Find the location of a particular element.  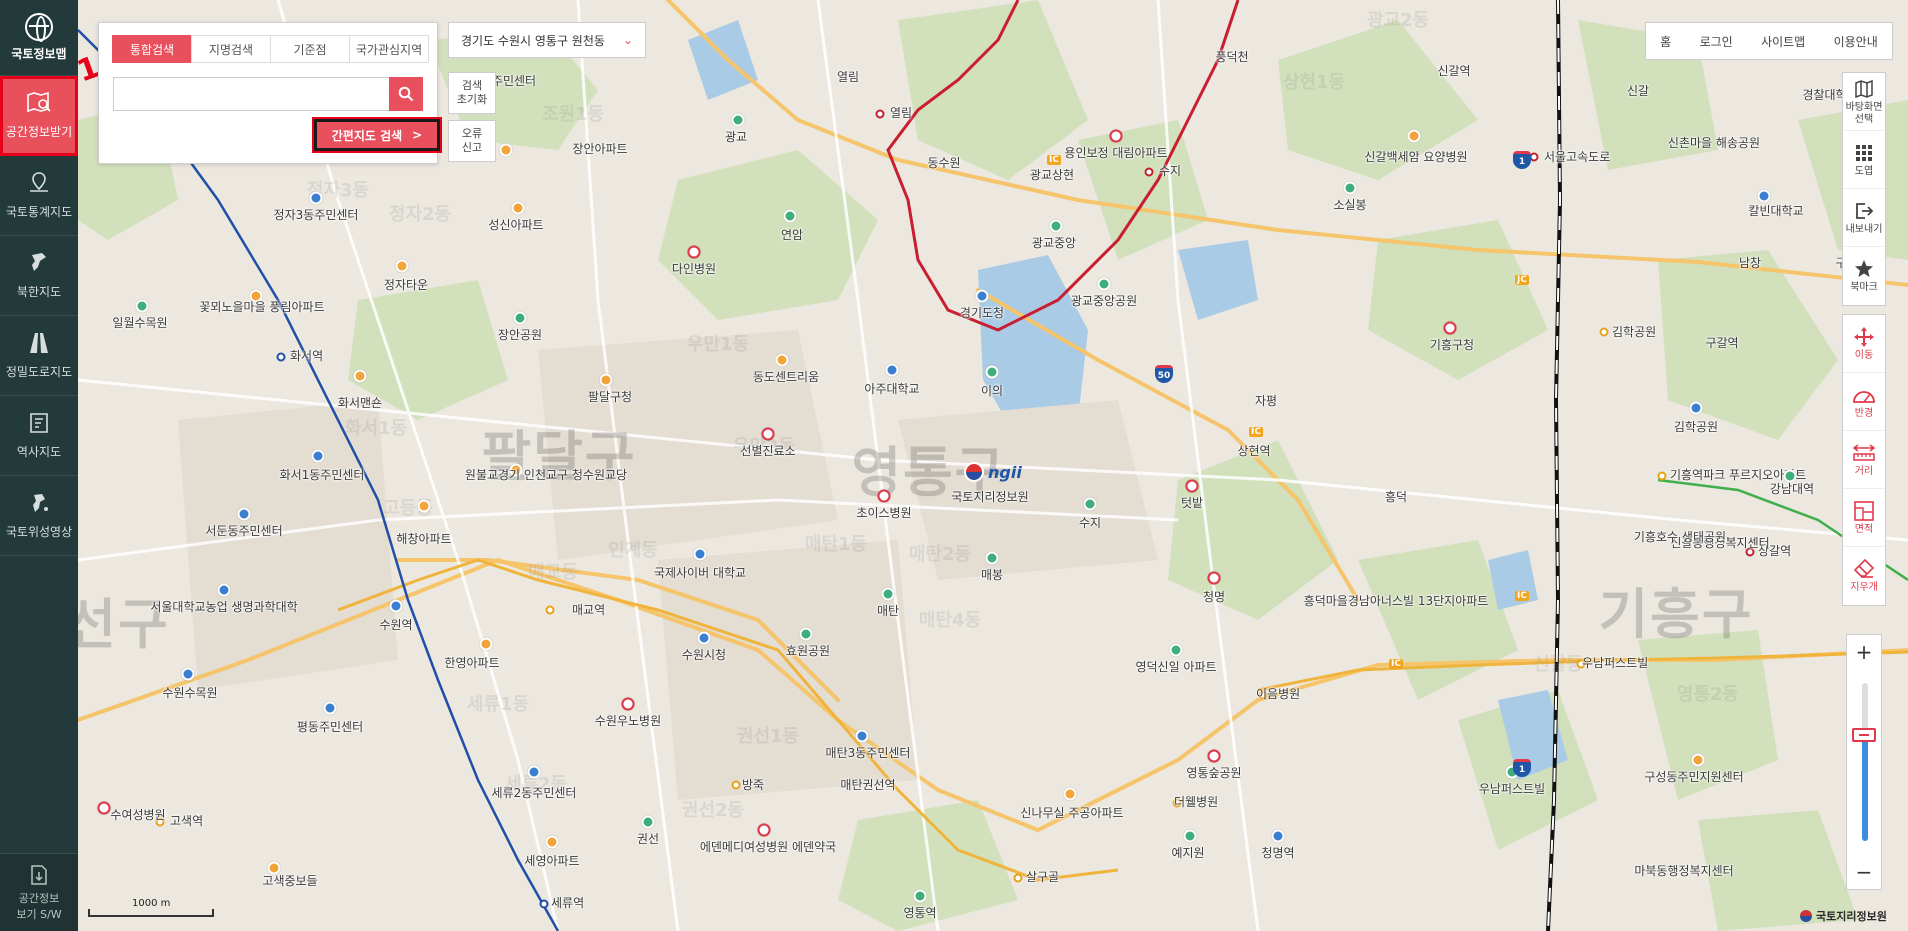

tab-national-interest-area: 국가관심지역 is located at coordinates (389, 49).